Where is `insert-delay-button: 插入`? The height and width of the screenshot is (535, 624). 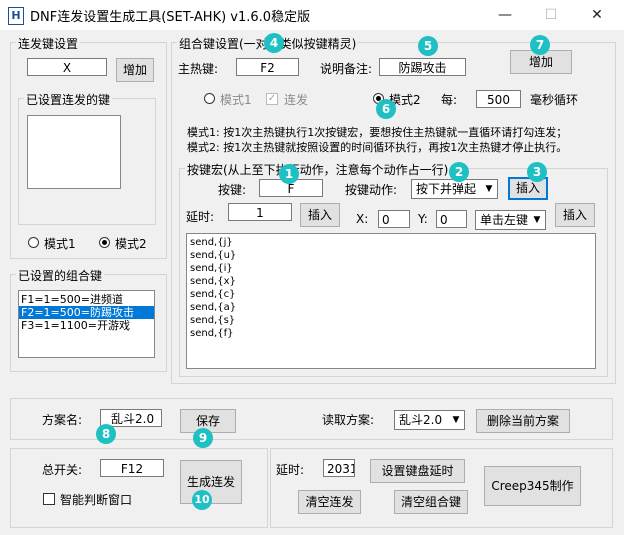
insert-delay-button: 插入 is located at coordinates (320, 215).